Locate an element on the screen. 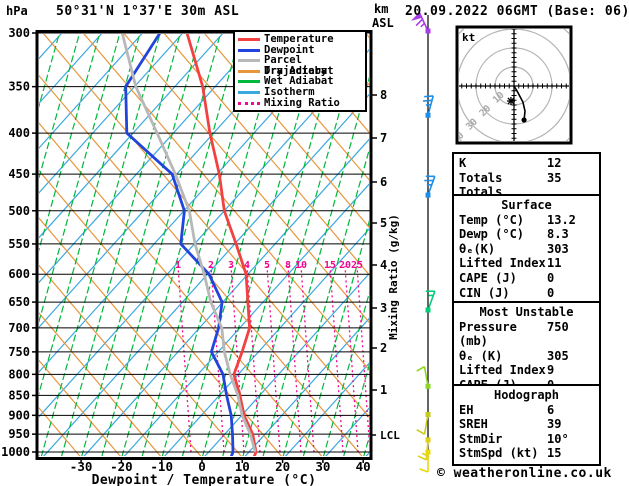 This screenshot has height=486, width=629. mixing-ratio-label: 15 is located at coordinates (330, 265).